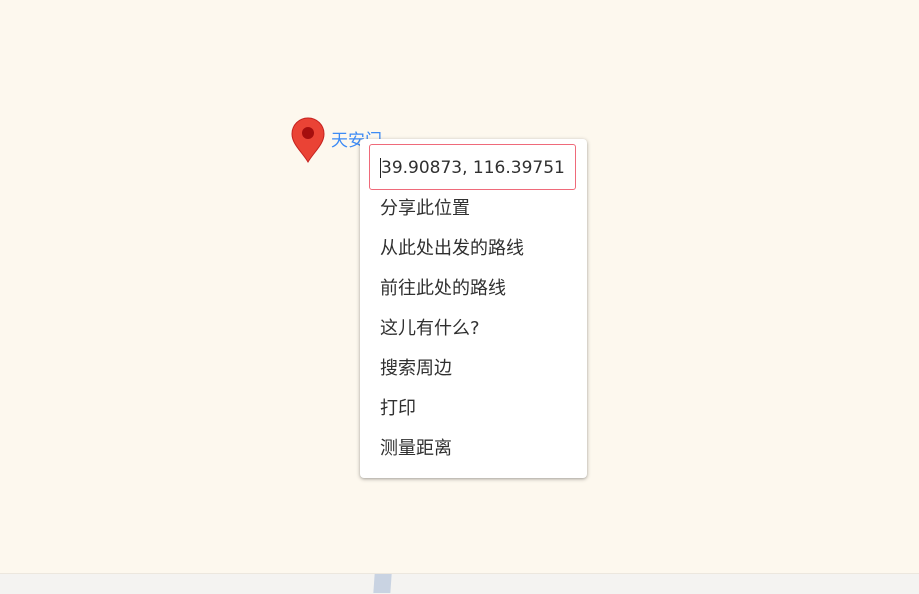 The height and width of the screenshot is (594, 919). What do you see at coordinates (473, 370) in the screenshot?
I see `menu-item-search-nearby: 搜索周边` at bounding box center [473, 370].